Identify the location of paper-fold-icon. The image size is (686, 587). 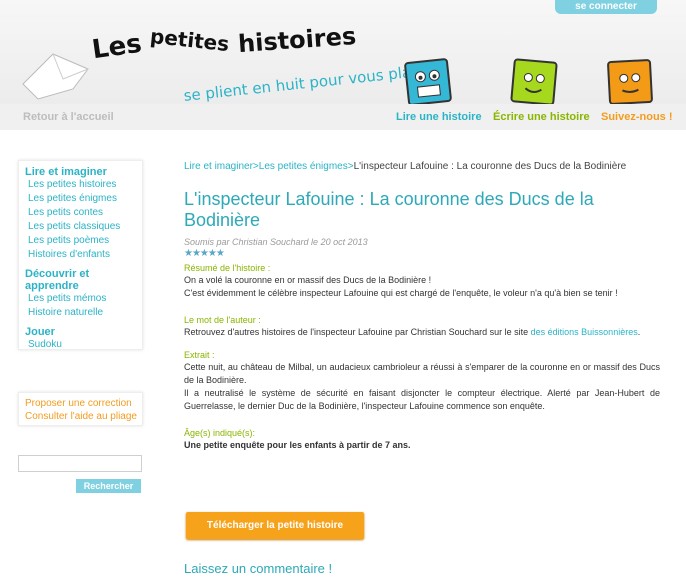
(55, 76).